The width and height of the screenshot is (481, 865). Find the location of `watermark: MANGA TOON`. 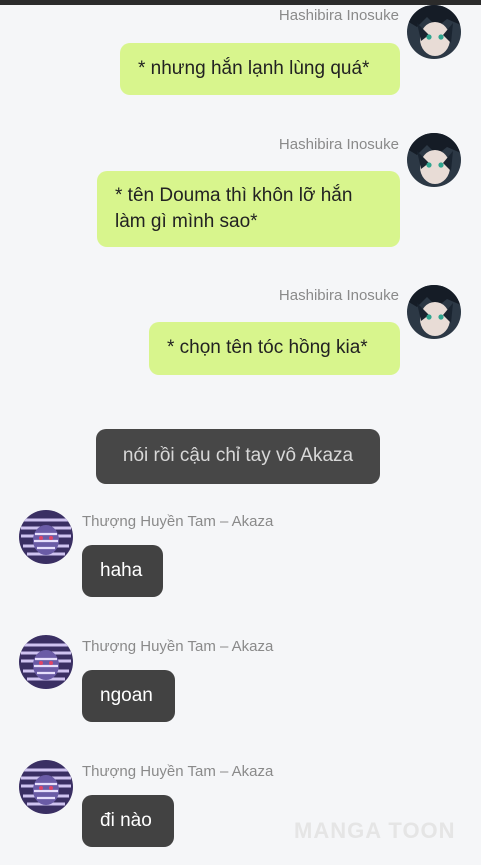

watermark: MANGA TOON is located at coordinates (375, 830).